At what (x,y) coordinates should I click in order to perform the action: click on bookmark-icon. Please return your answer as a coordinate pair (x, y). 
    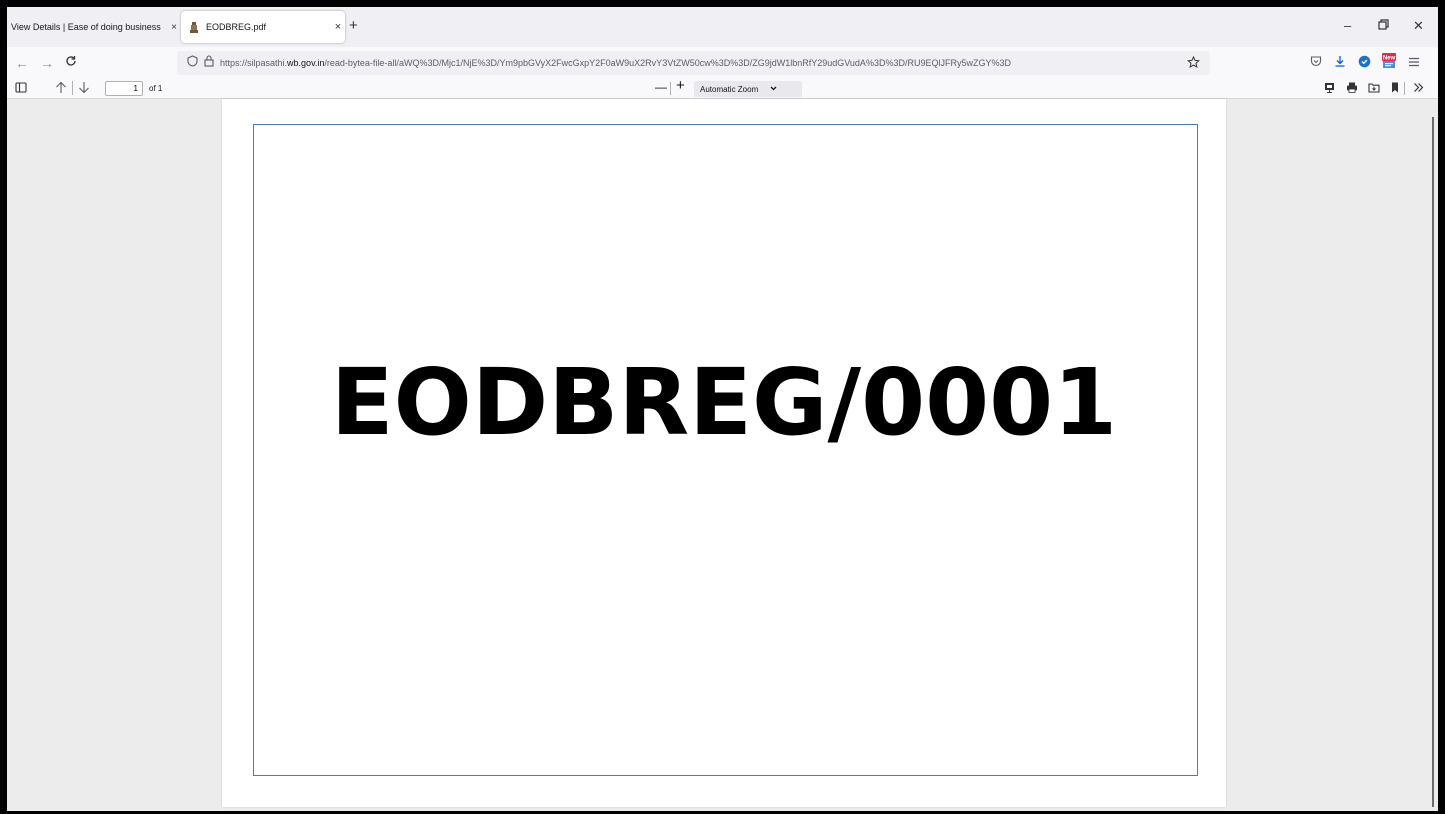
    Looking at the image, I should click on (1395, 90).